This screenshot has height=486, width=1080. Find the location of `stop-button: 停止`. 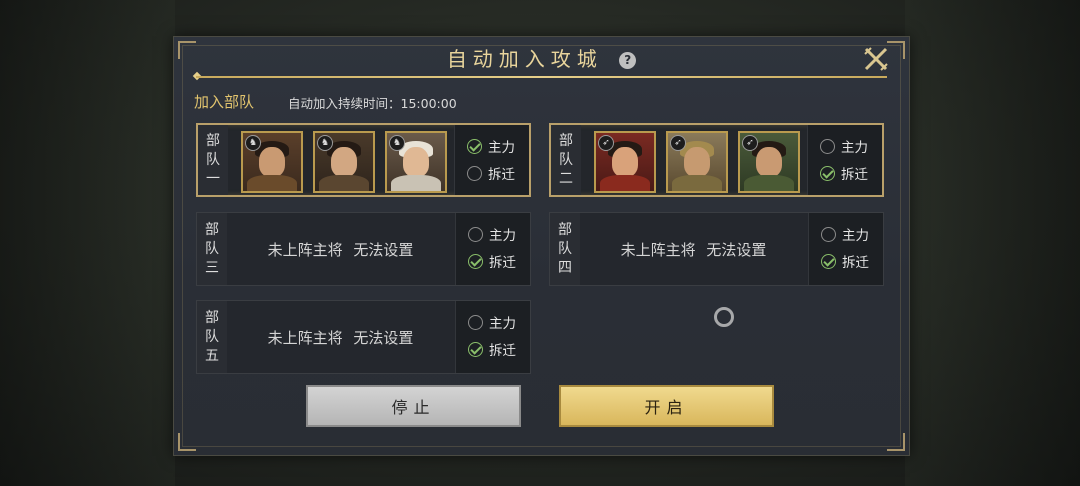

stop-button: 停止 is located at coordinates (413, 406).